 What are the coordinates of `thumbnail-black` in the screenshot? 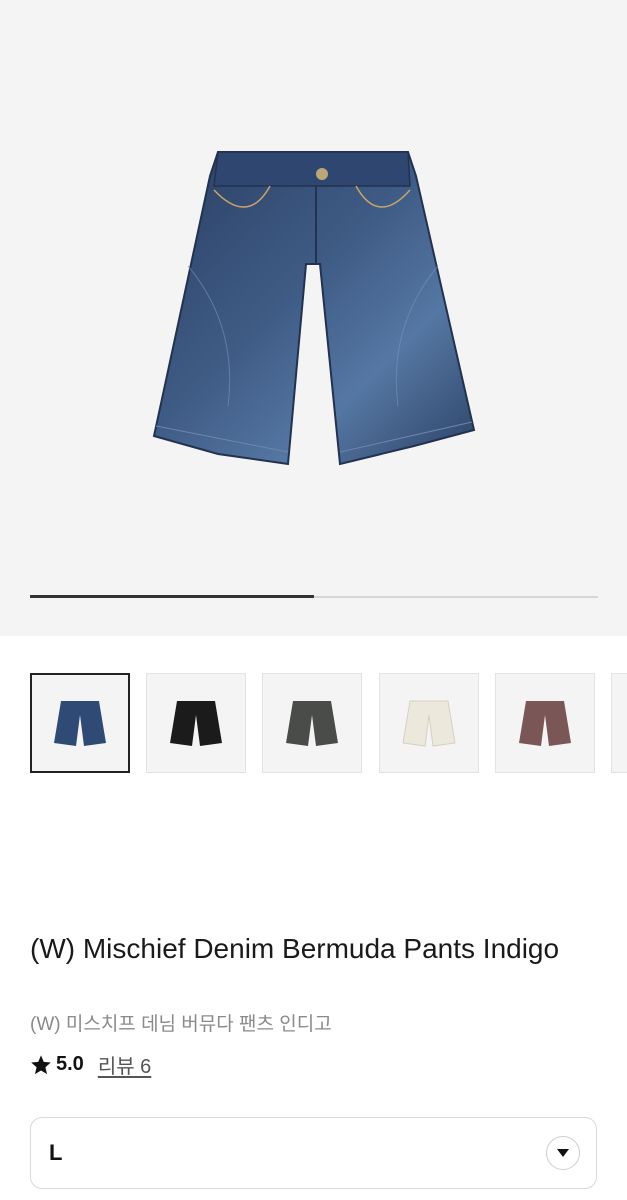 It's located at (196, 723).